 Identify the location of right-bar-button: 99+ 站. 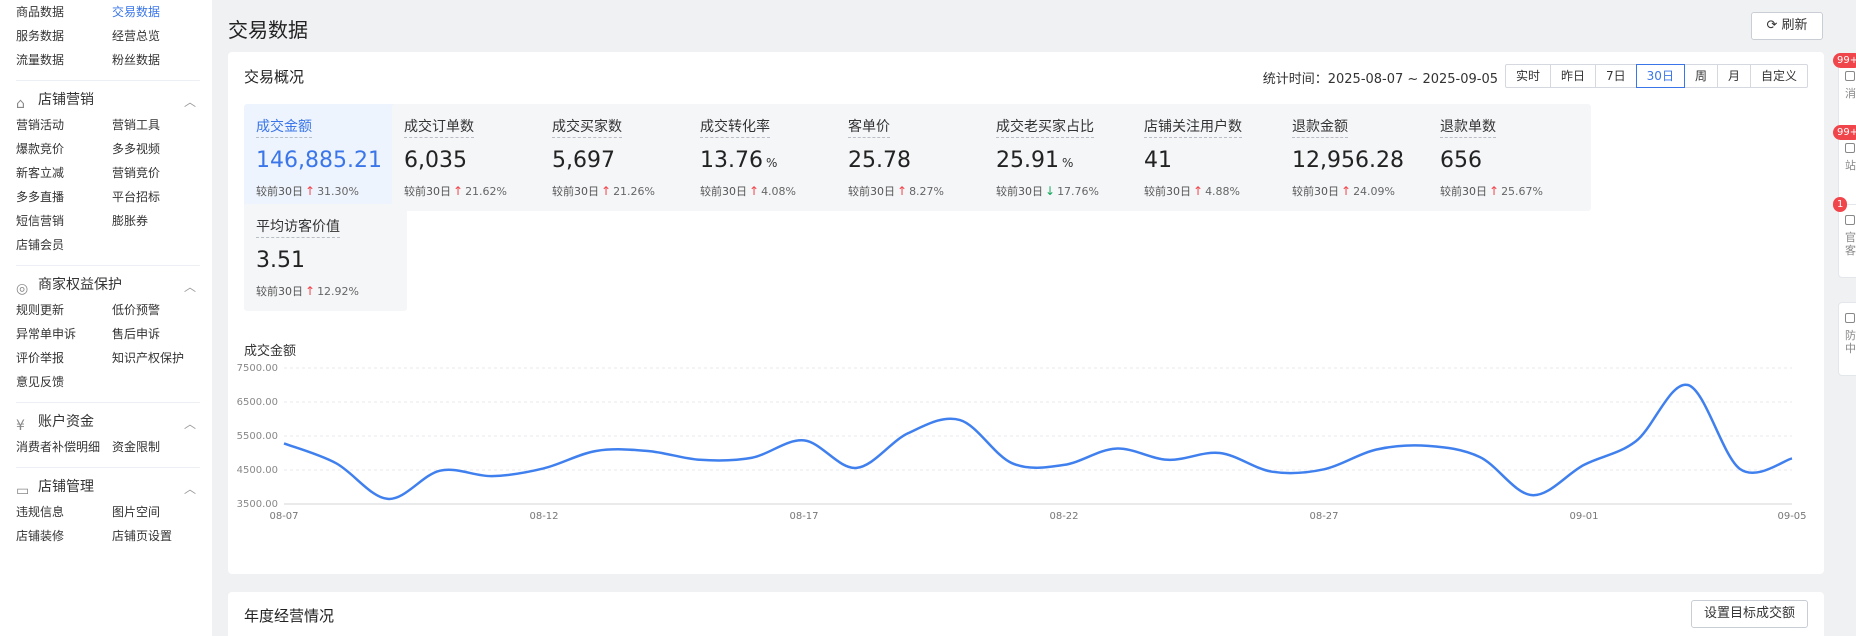
(1844, 165).